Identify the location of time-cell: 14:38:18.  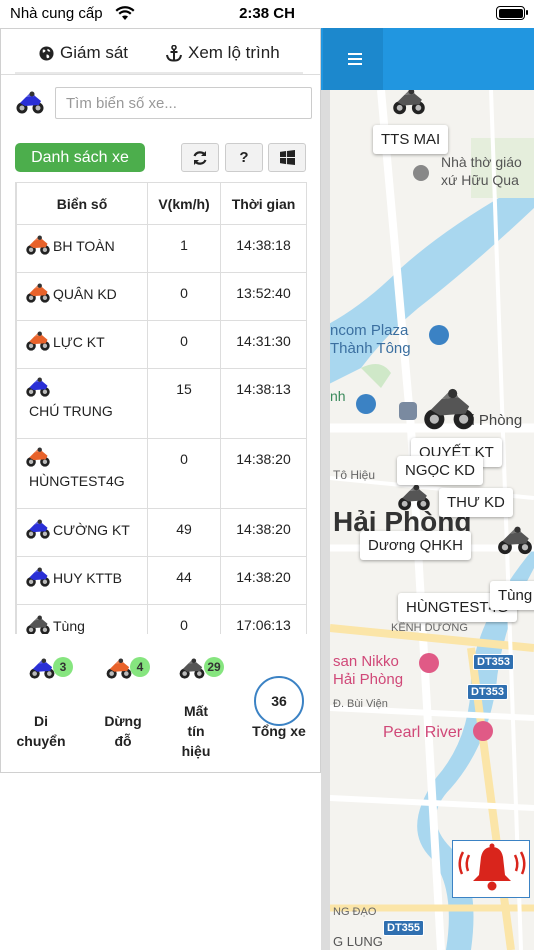
(263, 248).